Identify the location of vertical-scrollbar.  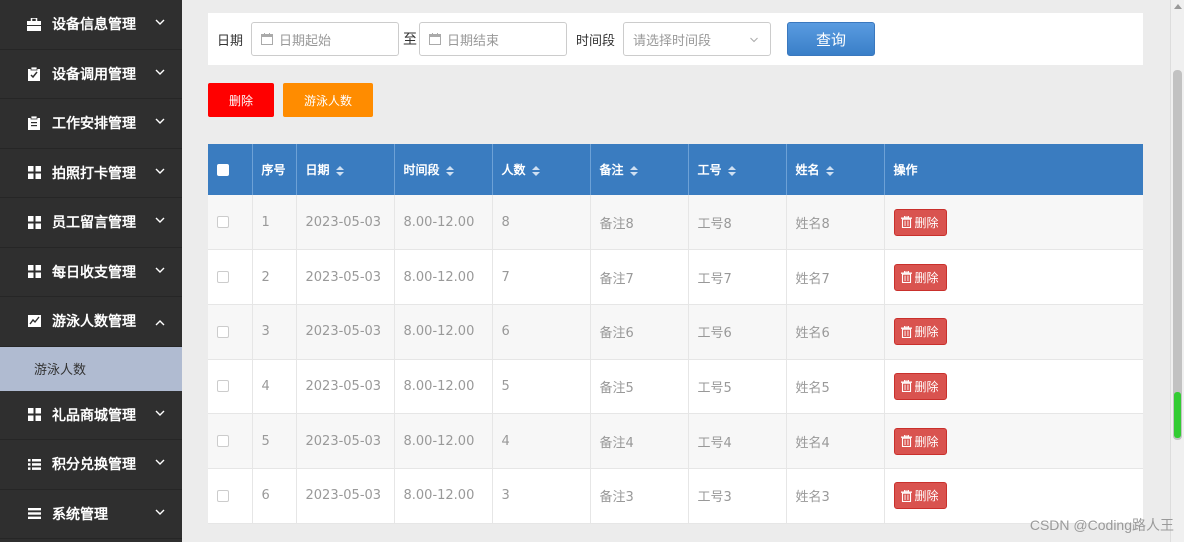
(1177, 271).